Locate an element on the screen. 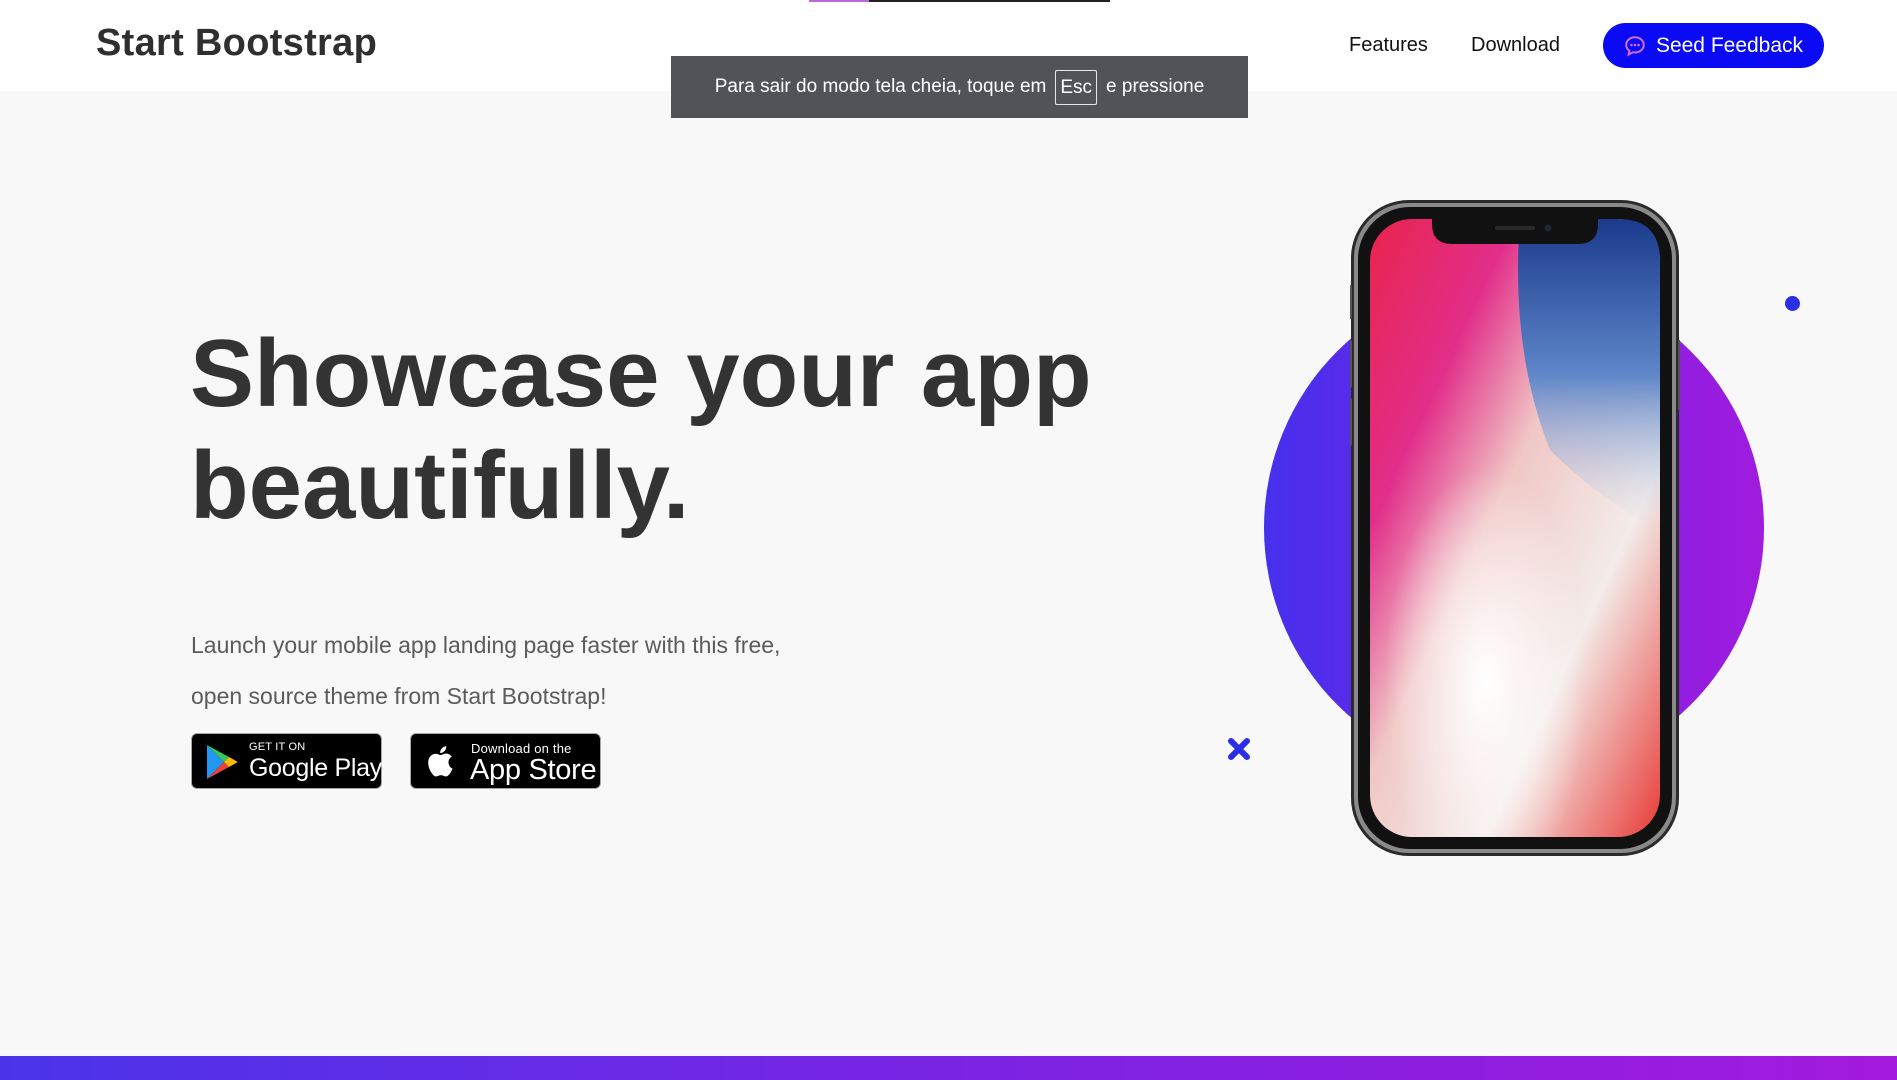 The image size is (1897, 1080). google-play-icon is located at coordinates (222, 764).